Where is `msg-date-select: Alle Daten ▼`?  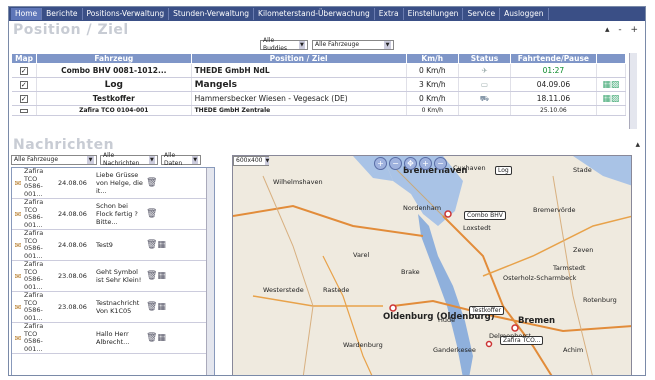
msg-date-select: Alle Daten ▼ is located at coordinates (181, 159).